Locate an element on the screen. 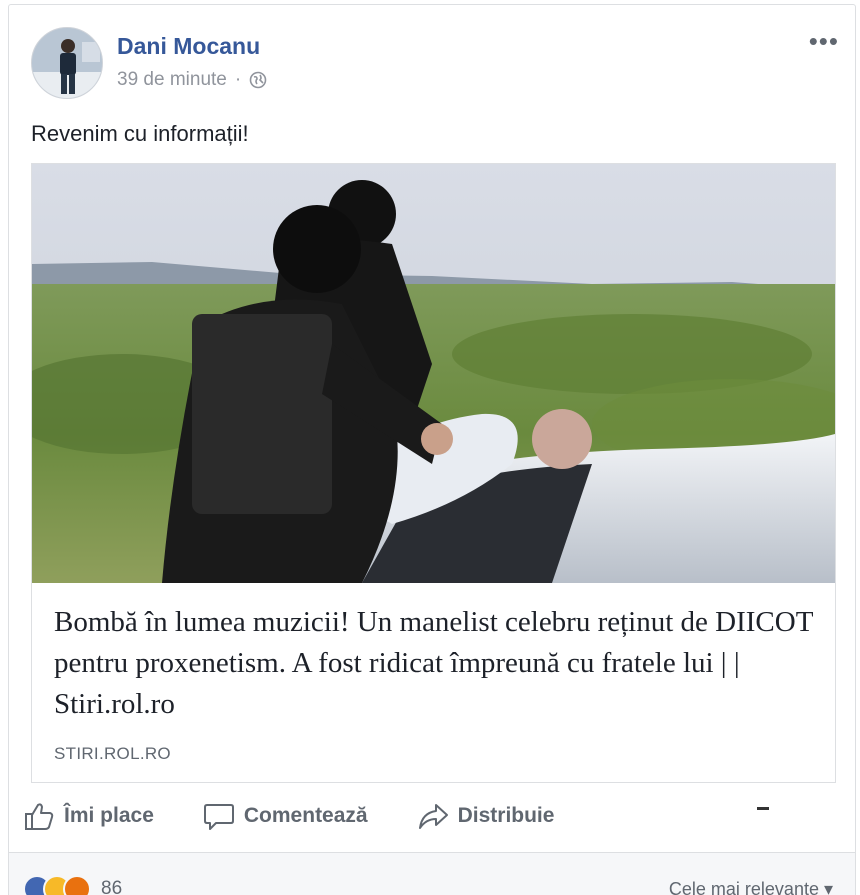 The image size is (860, 895). reaction-count: 86 is located at coordinates (111, 886).